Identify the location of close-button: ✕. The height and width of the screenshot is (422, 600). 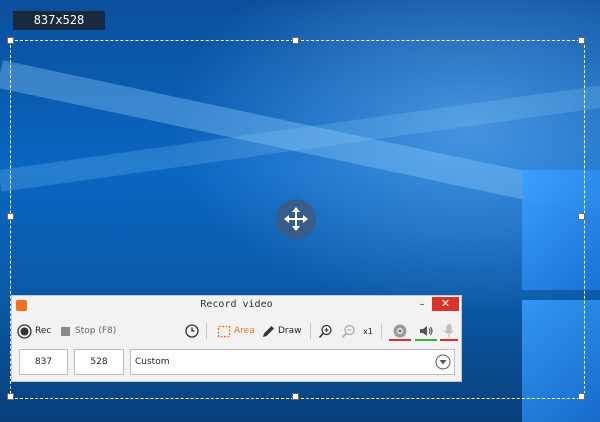
(445, 304).